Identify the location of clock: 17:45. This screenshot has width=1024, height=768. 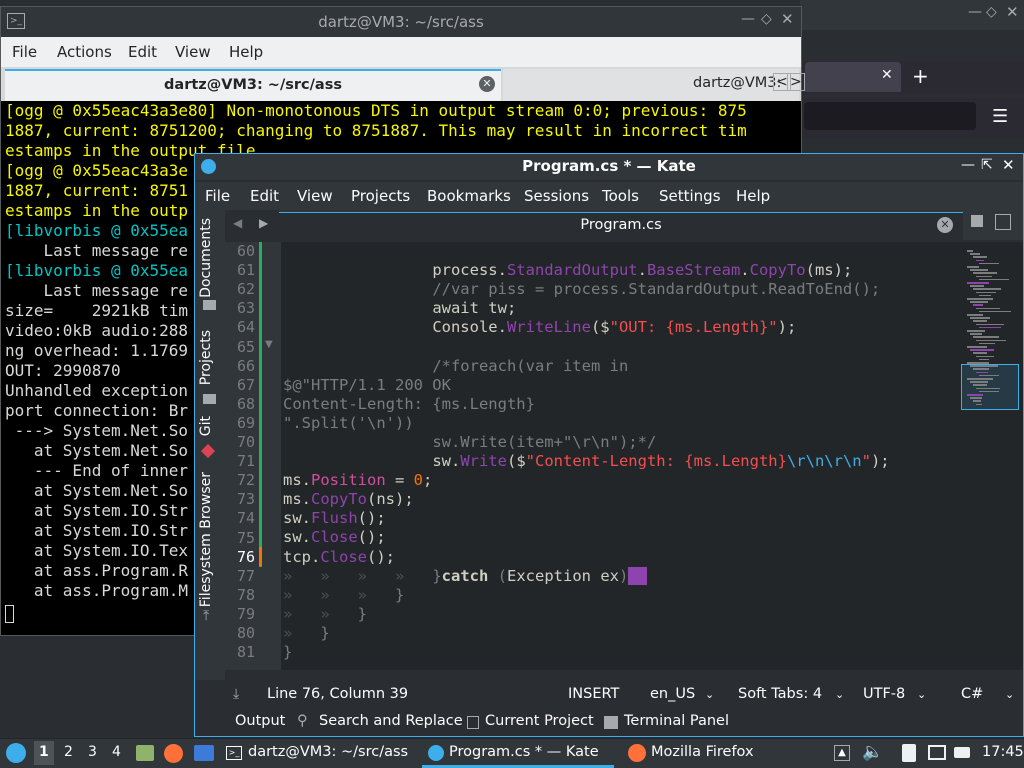
(1003, 752).